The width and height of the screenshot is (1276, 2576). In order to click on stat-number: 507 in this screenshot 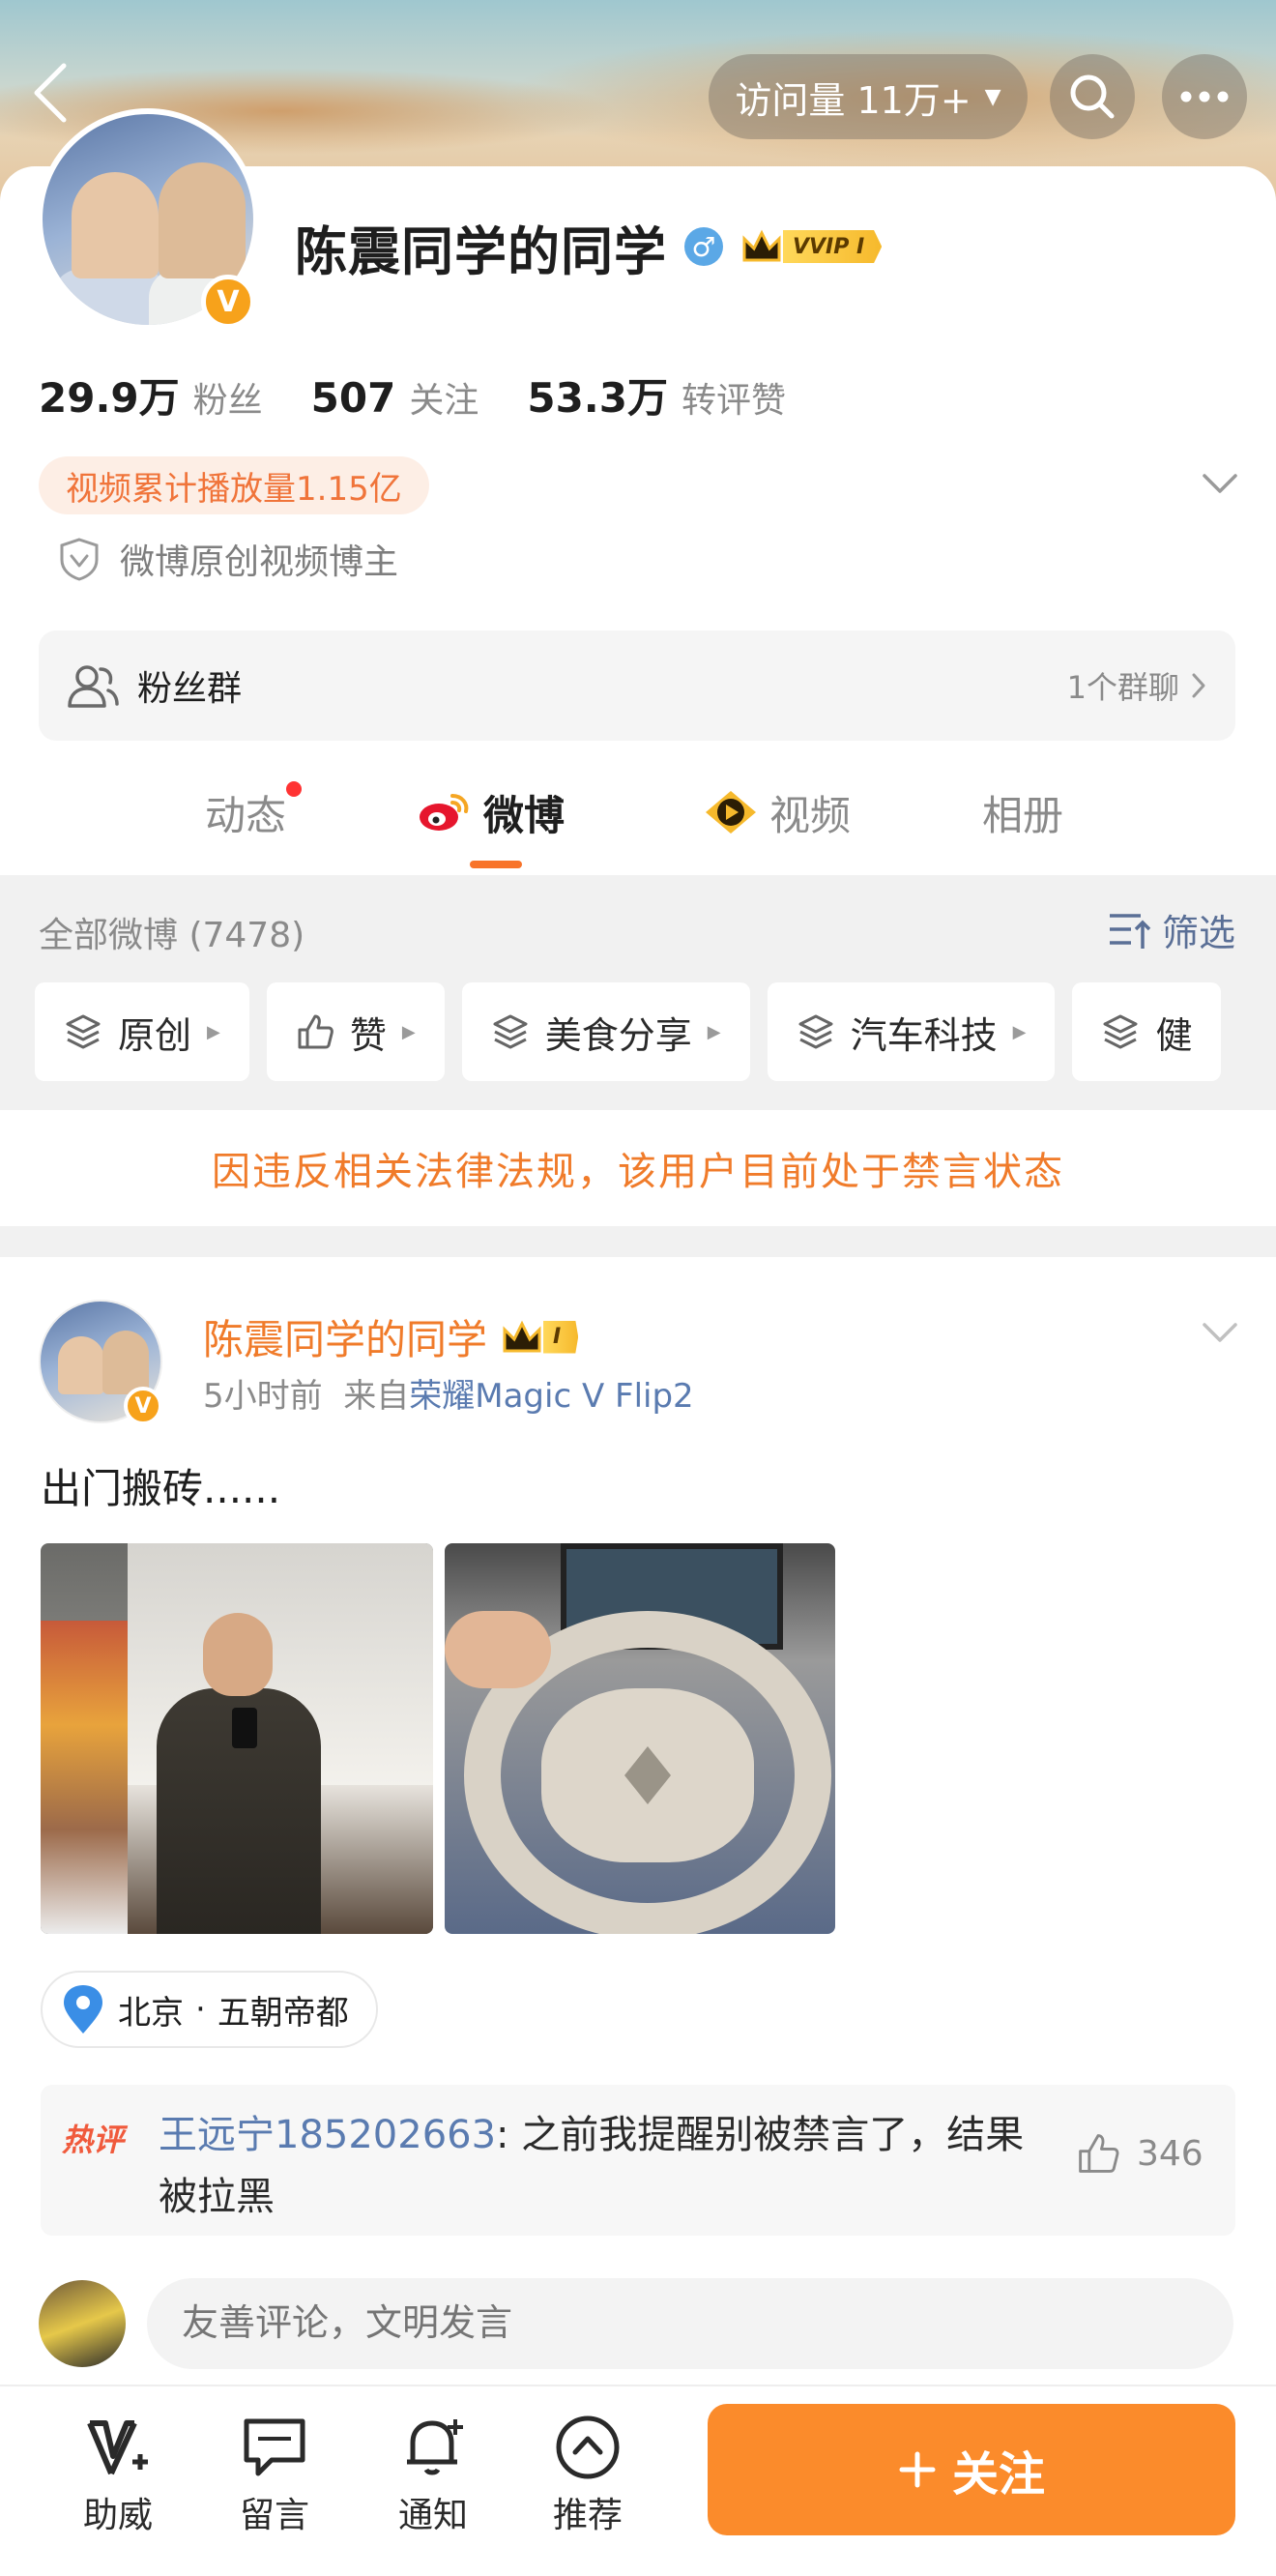, I will do `click(353, 398)`.